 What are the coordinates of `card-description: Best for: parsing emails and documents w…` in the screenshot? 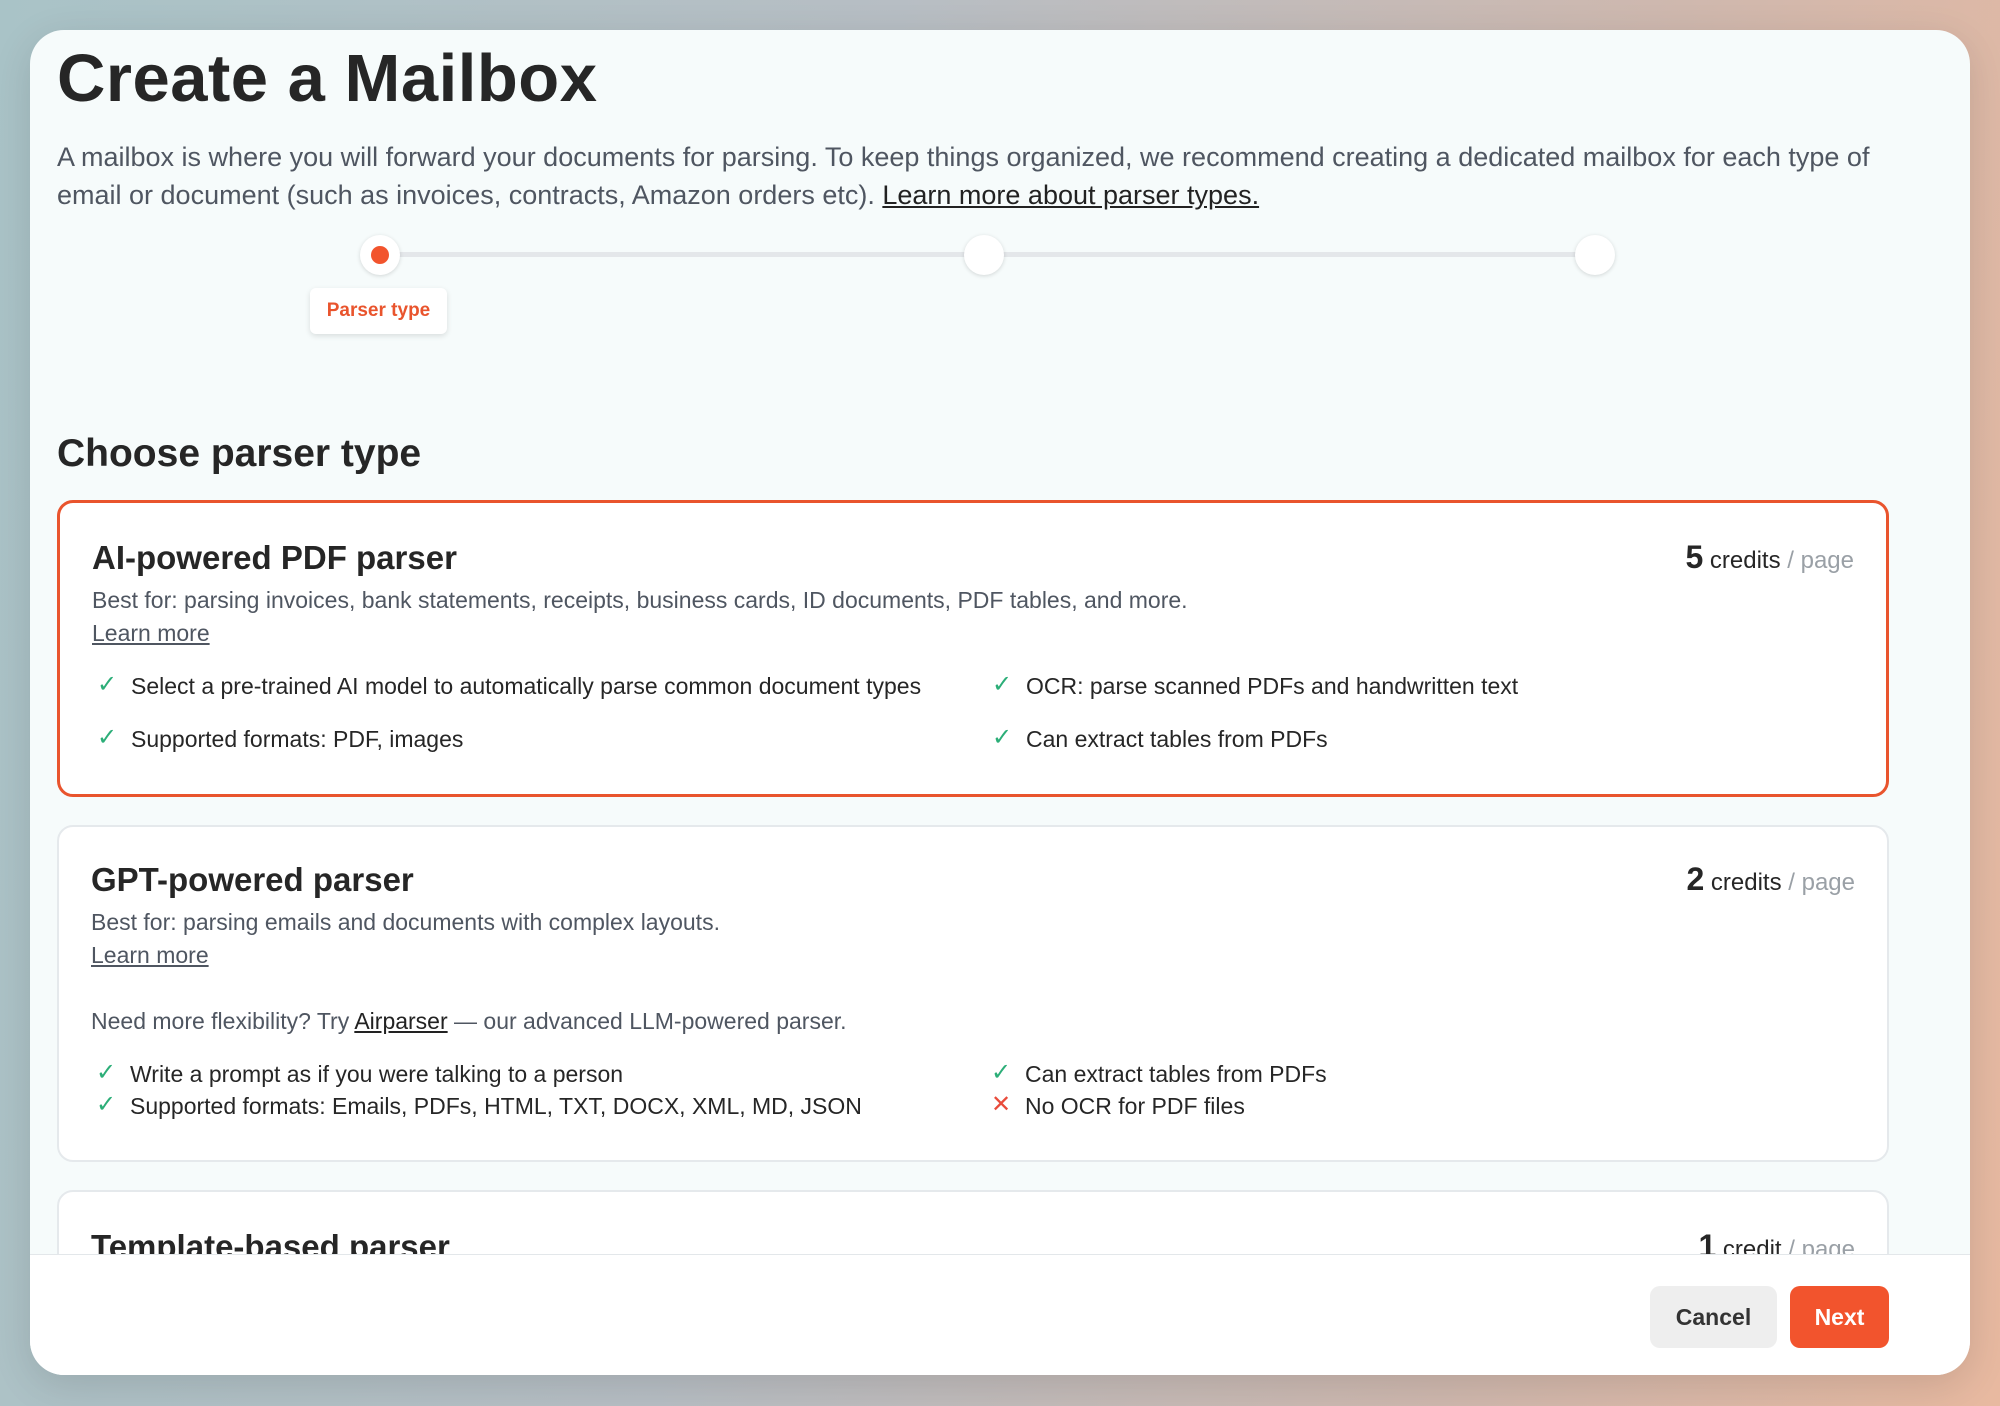 It's located at (405, 922).